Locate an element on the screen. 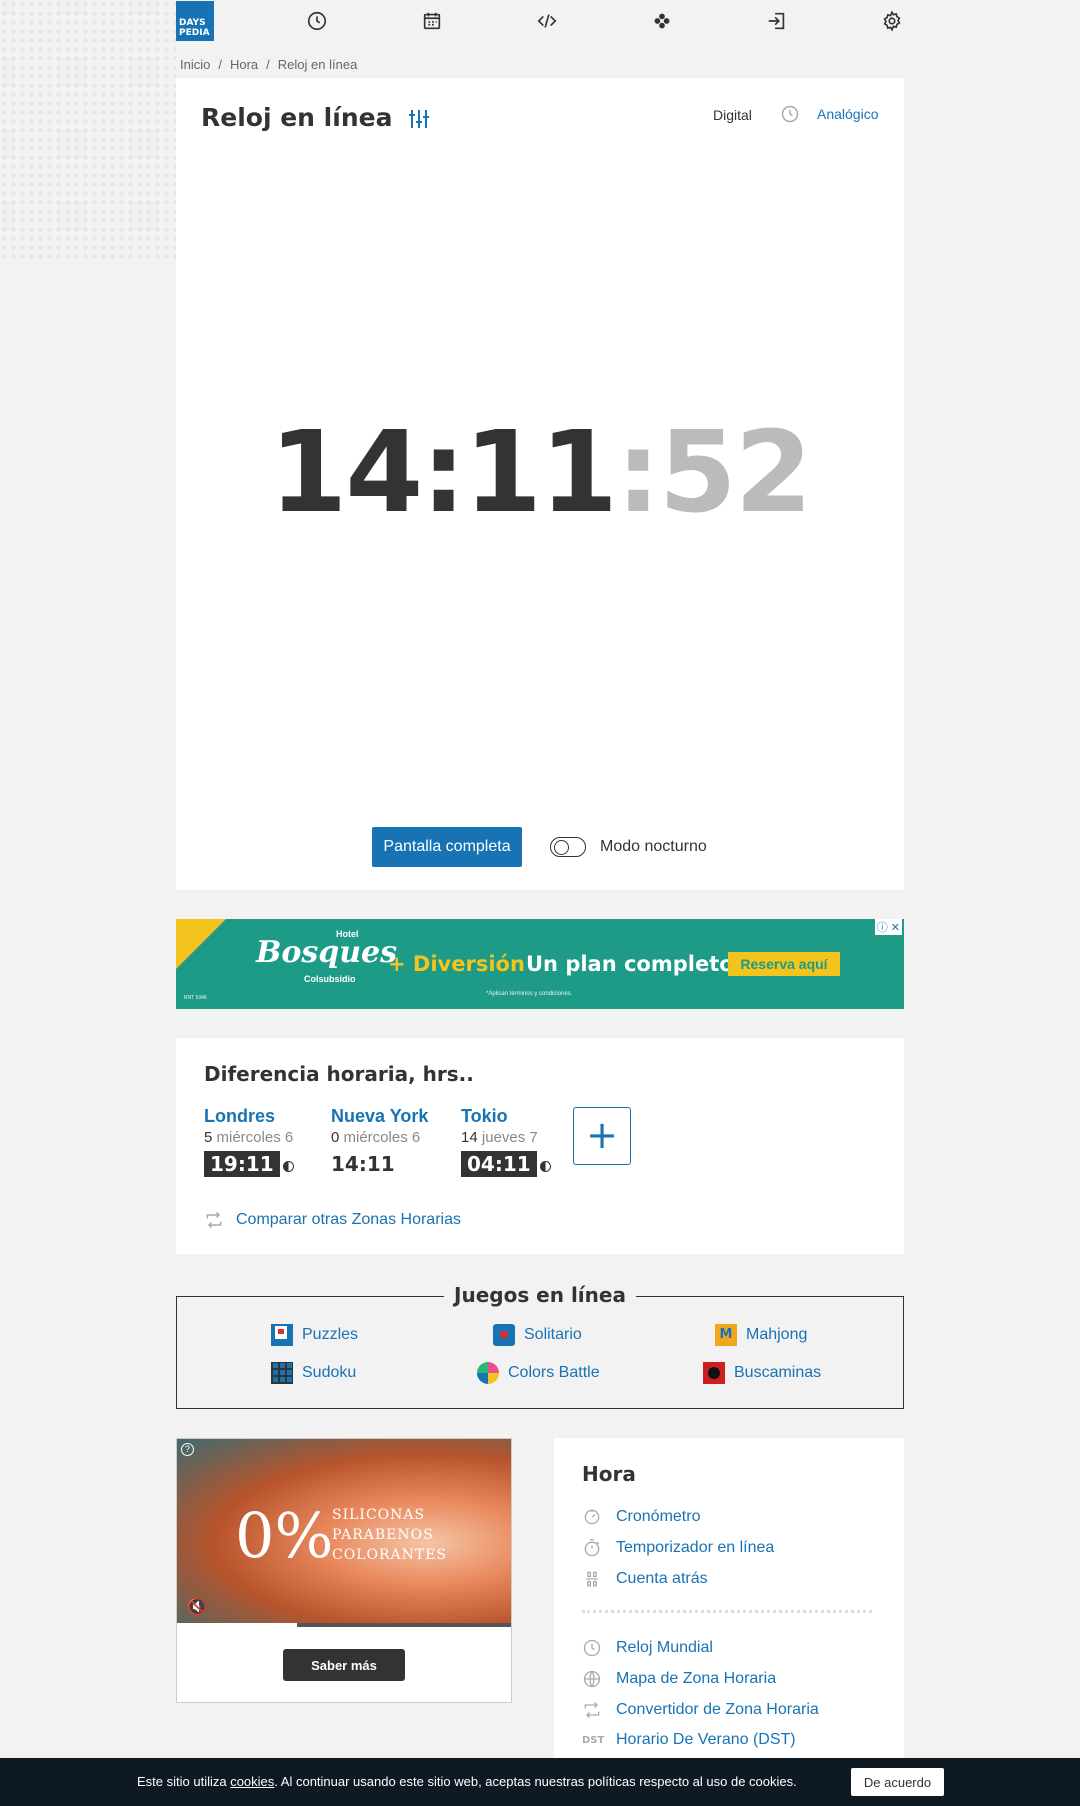 This screenshot has height=1806, width=1080. games-title-wrap: Juegos en línea is located at coordinates (540, 1295).